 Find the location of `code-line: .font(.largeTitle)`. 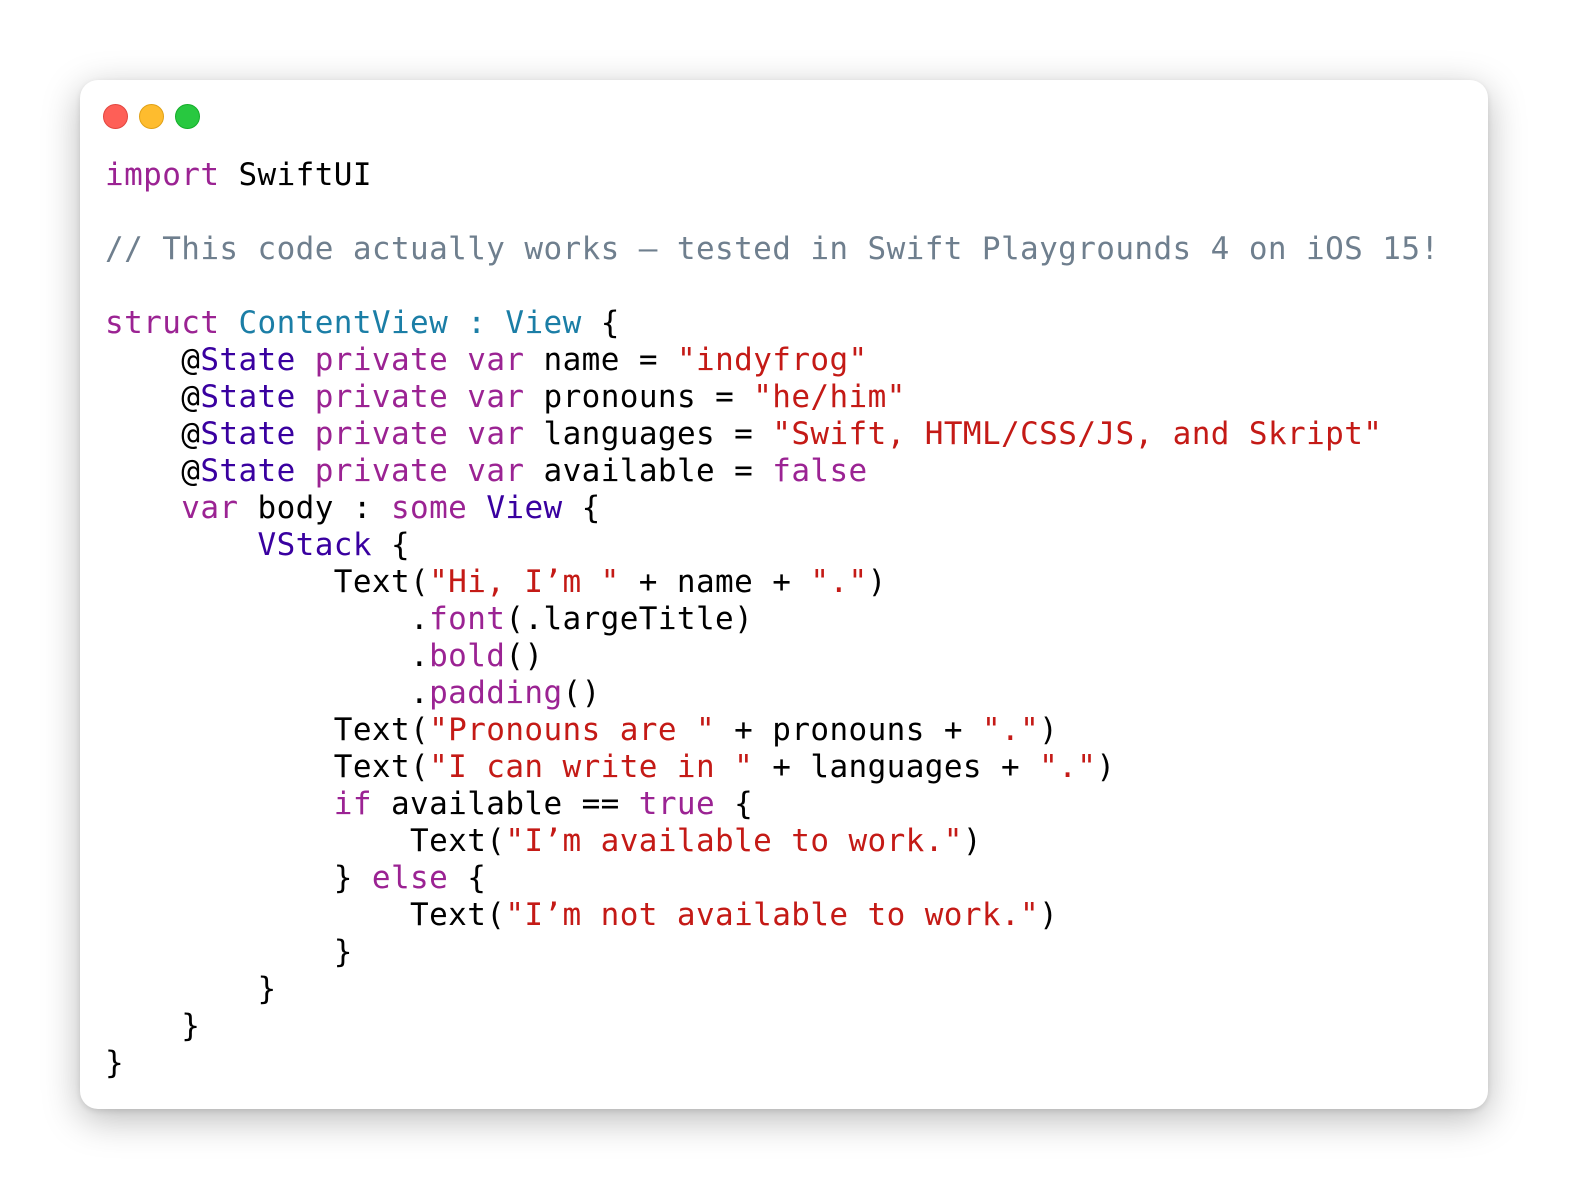

code-line: .font(.largeTitle) is located at coordinates (772, 619).